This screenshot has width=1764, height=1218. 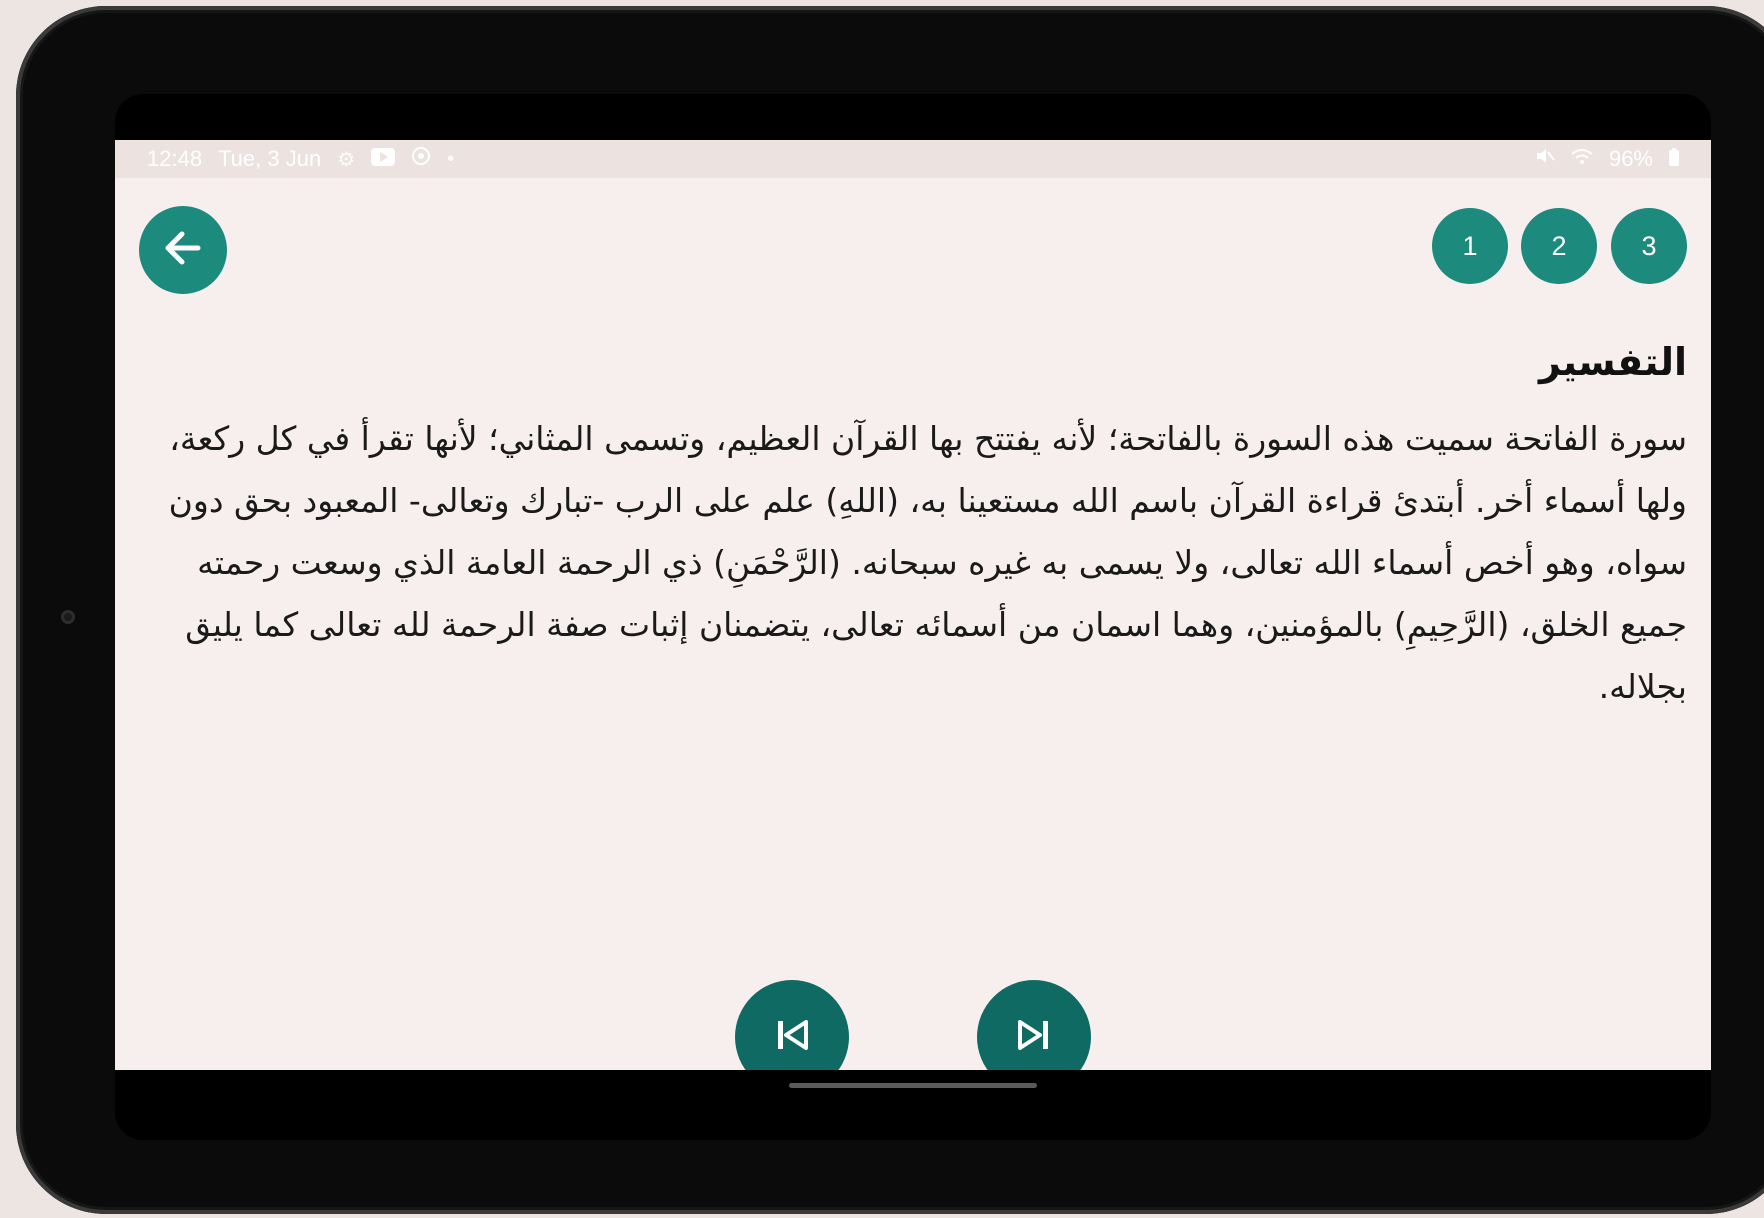 I want to click on skip-next-icon, so click(x=1034, y=1037).